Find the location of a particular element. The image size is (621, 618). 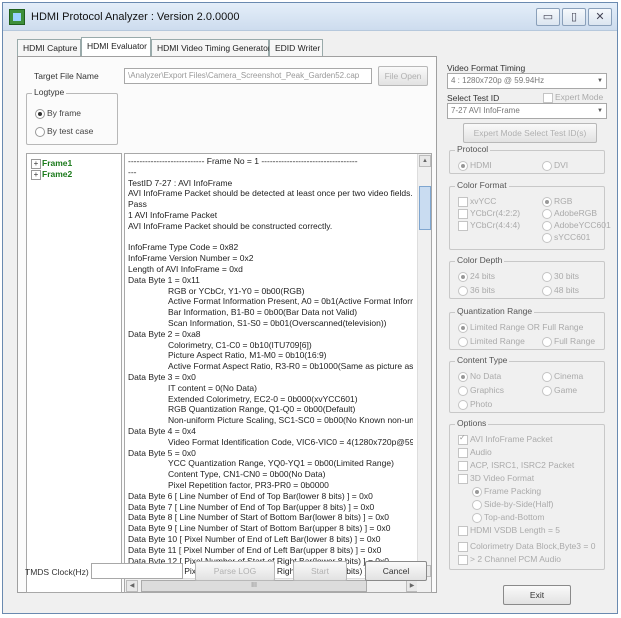

log-line: TestID 7-27 : AVI InfoFrame is located at coordinates (180, 182).